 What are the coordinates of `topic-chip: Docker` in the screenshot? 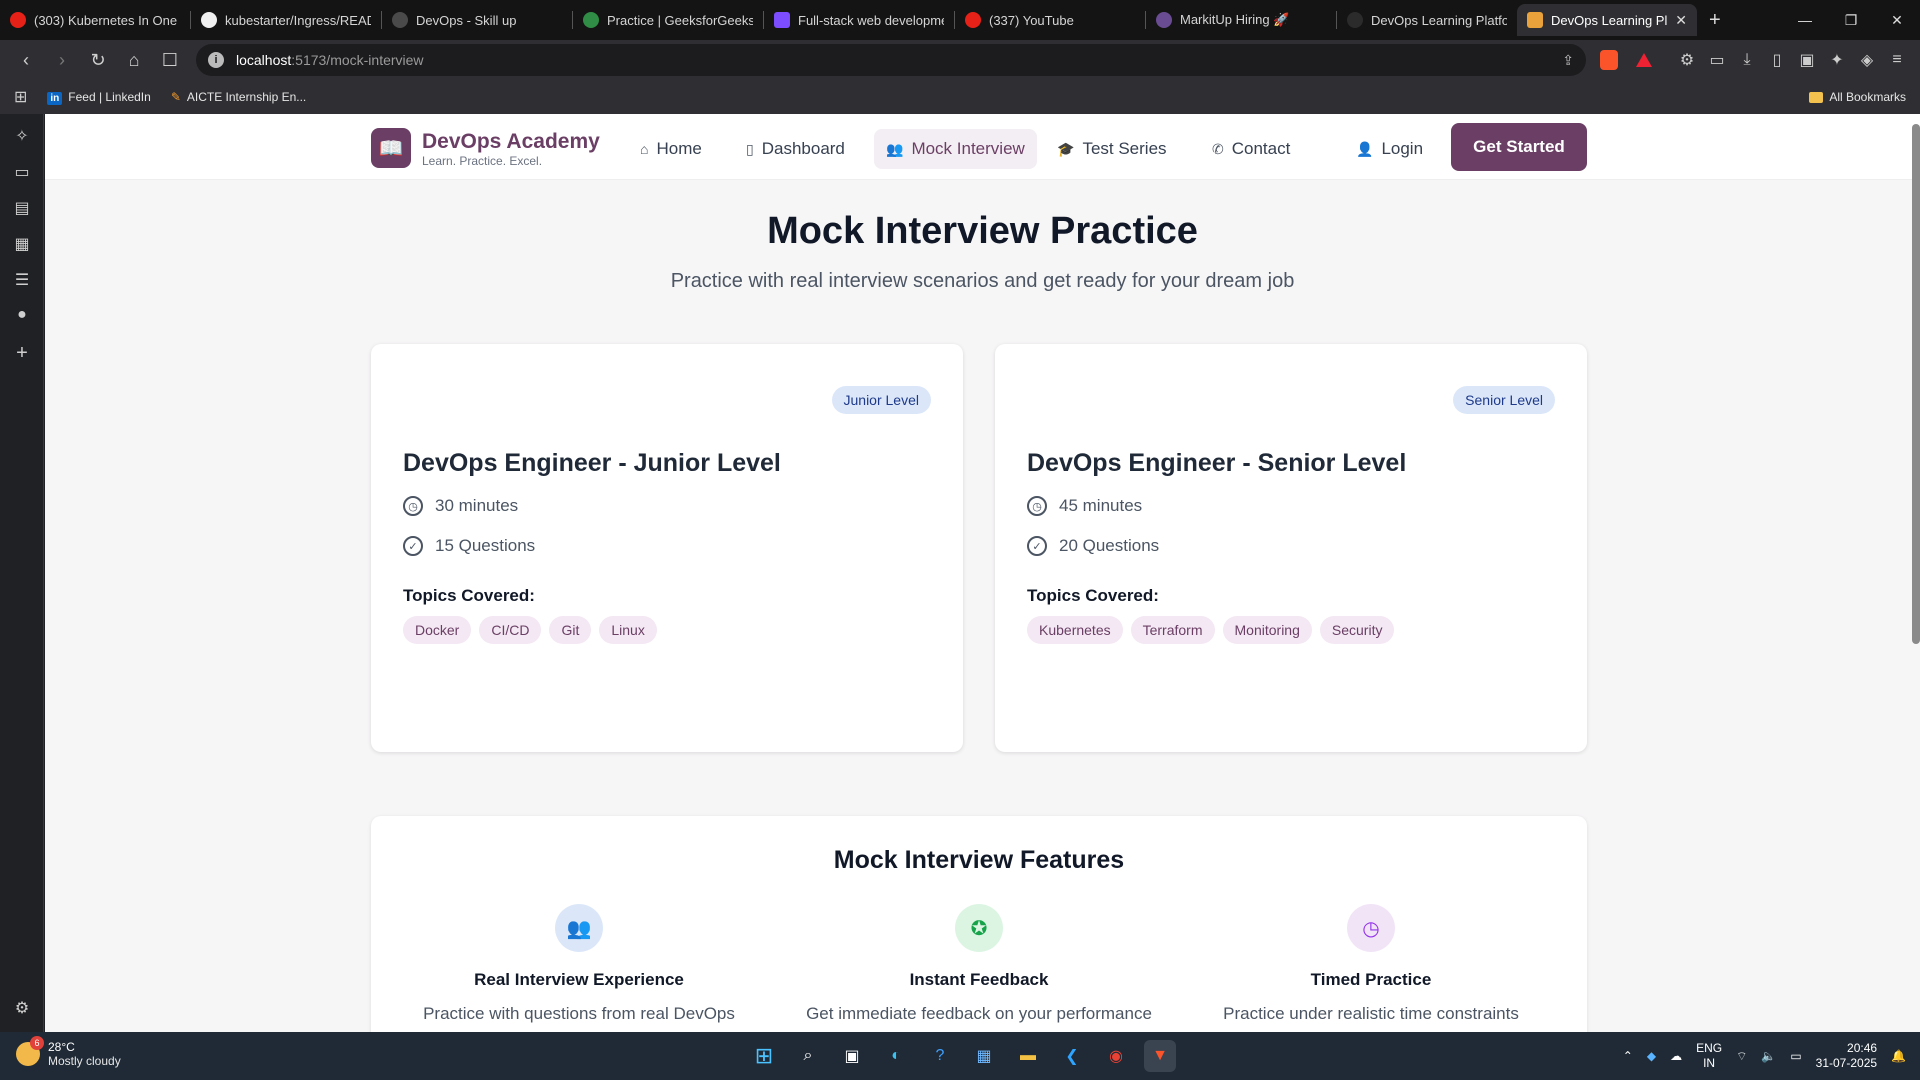 It's located at (437, 630).